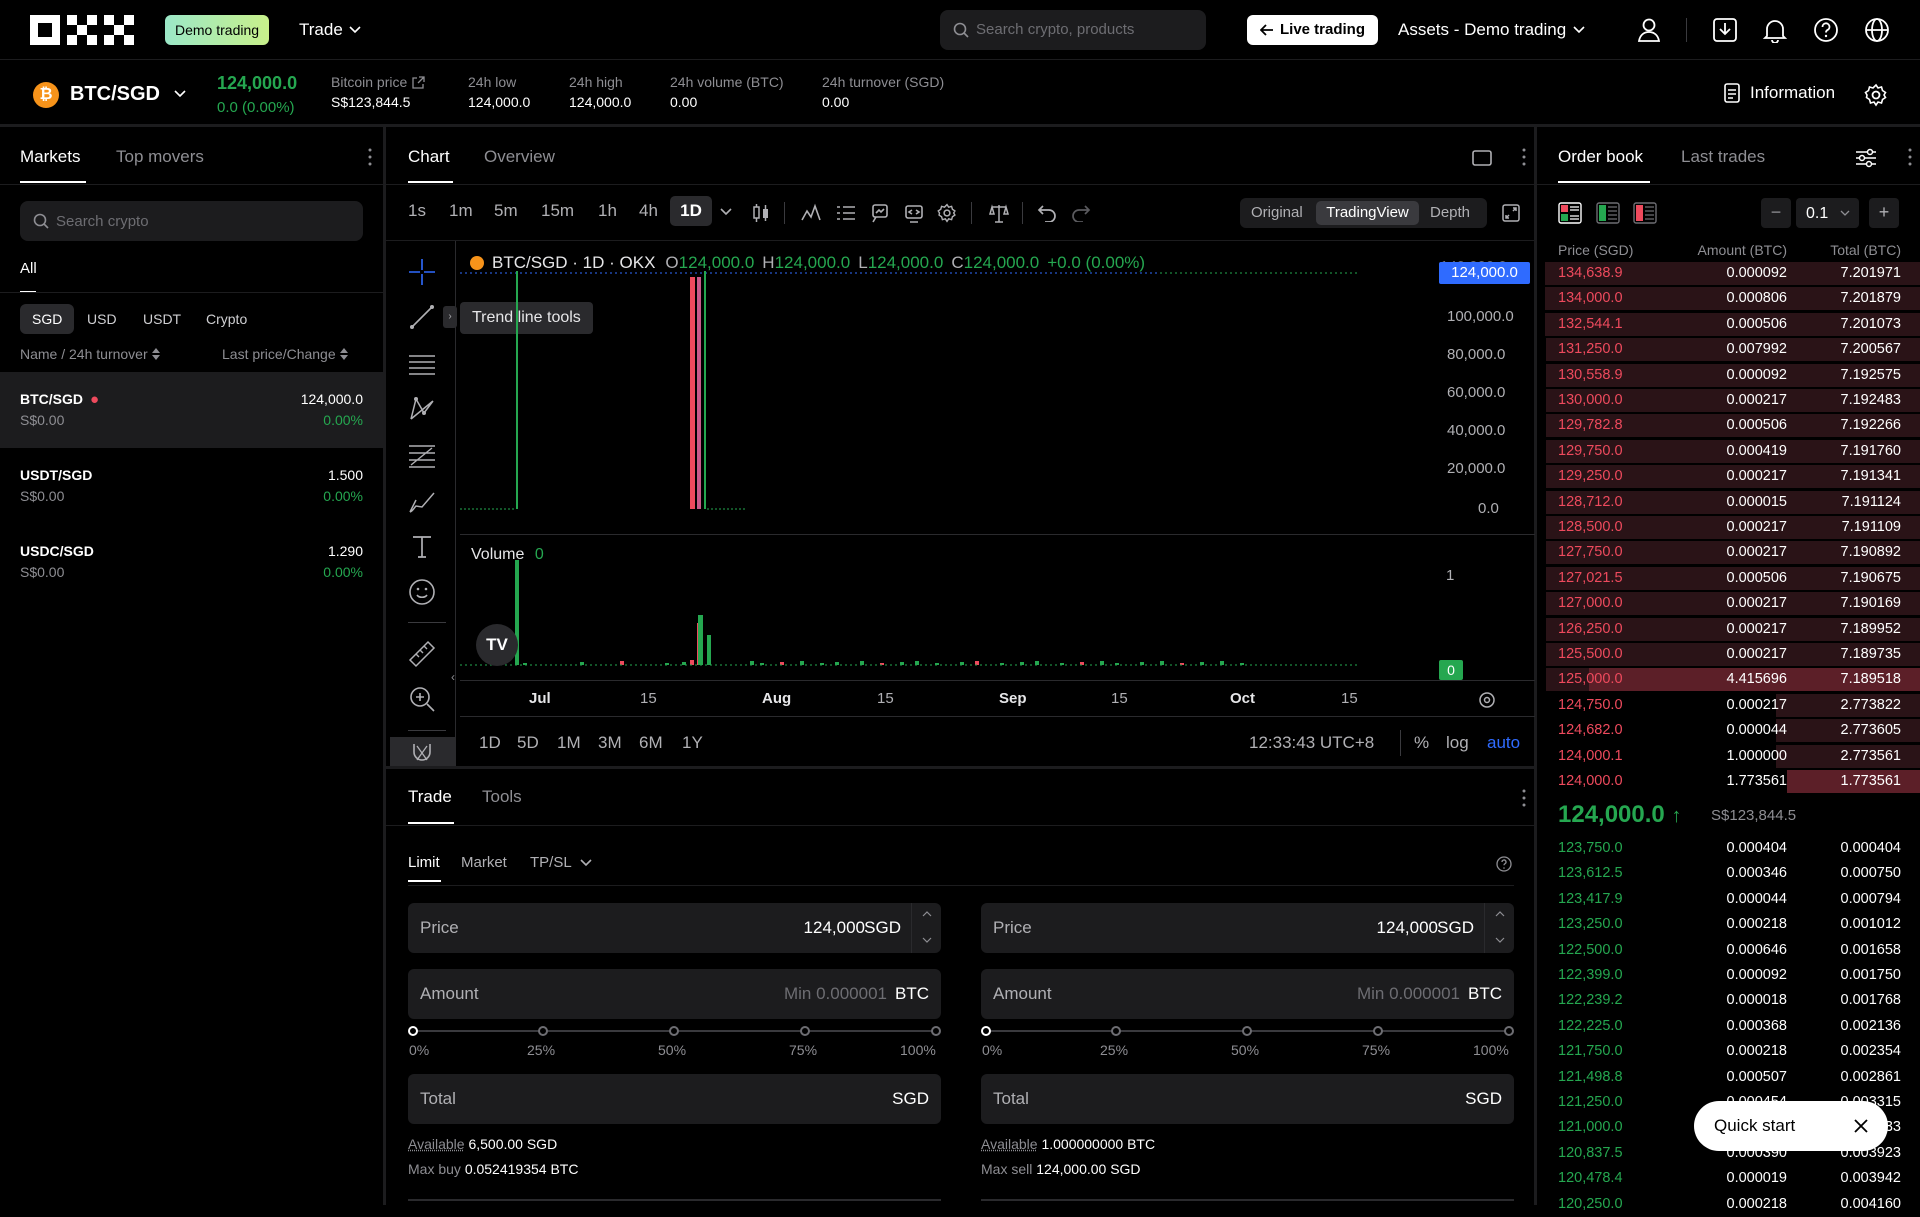  I want to click on ask-row: 126,250.00.0002177.189952, so click(1732, 629).